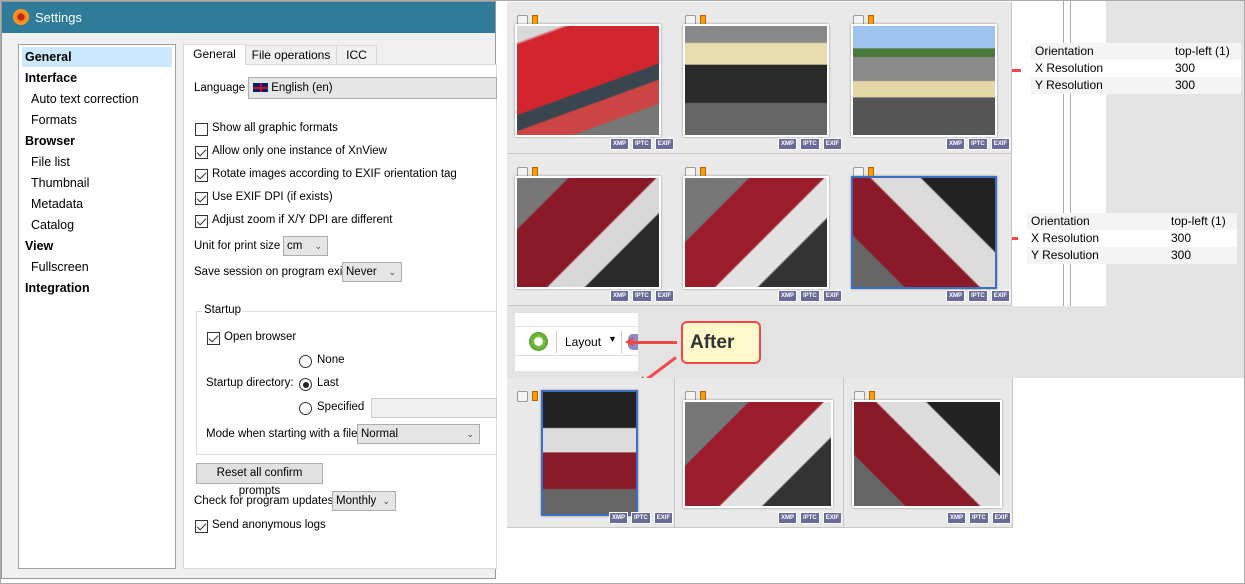 This screenshot has height=584, width=1245. I want to click on caret-down-icon: ▼, so click(612, 339).